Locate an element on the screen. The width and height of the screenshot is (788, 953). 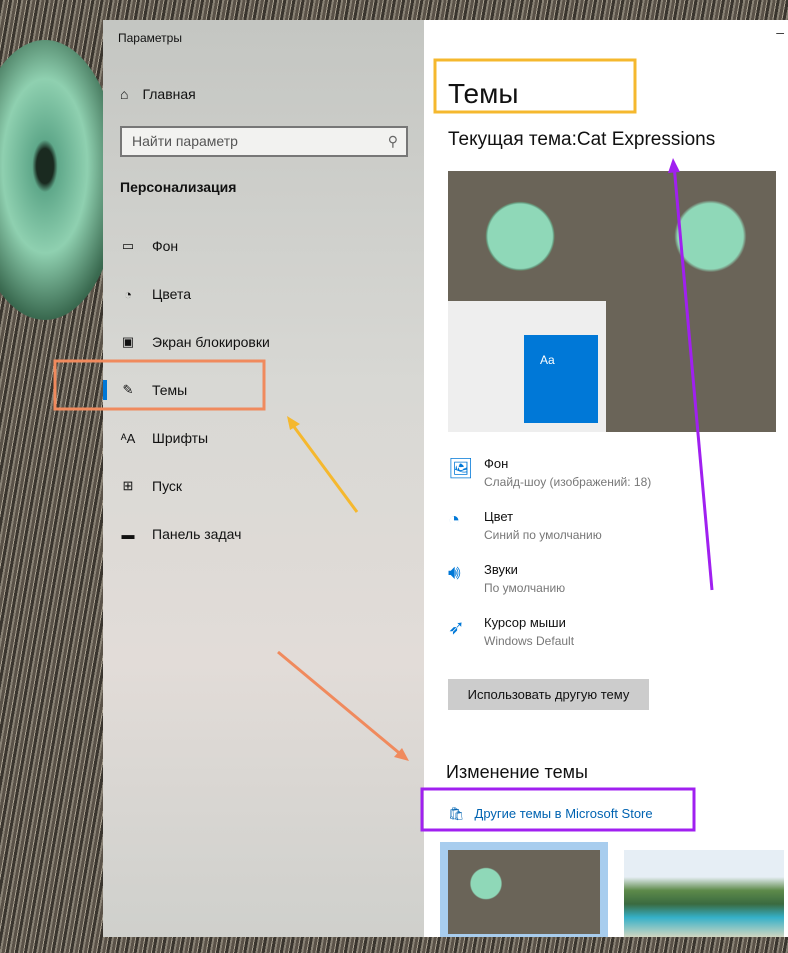
speaker-icon: 🔊︎ is located at coordinates (454, 573).